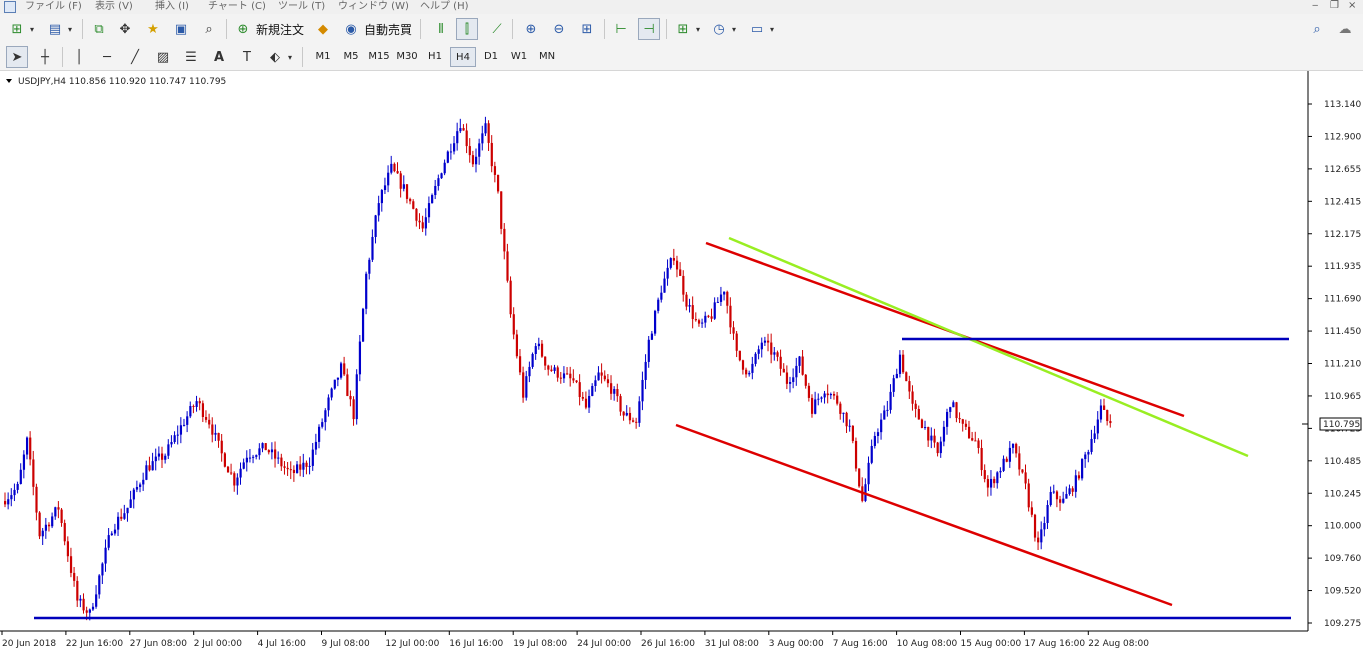 The height and width of the screenshot is (655, 1363). I want to click on price-tick-label: 110.000, so click(1342, 527).